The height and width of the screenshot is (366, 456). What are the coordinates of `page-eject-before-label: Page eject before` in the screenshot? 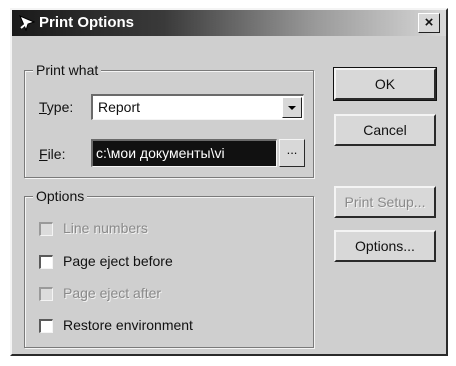 It's located at (118, 261).